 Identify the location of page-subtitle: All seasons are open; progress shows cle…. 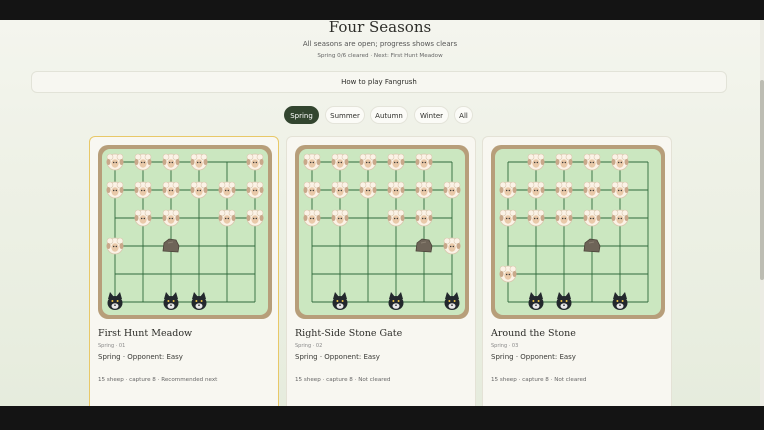
(380, 44).